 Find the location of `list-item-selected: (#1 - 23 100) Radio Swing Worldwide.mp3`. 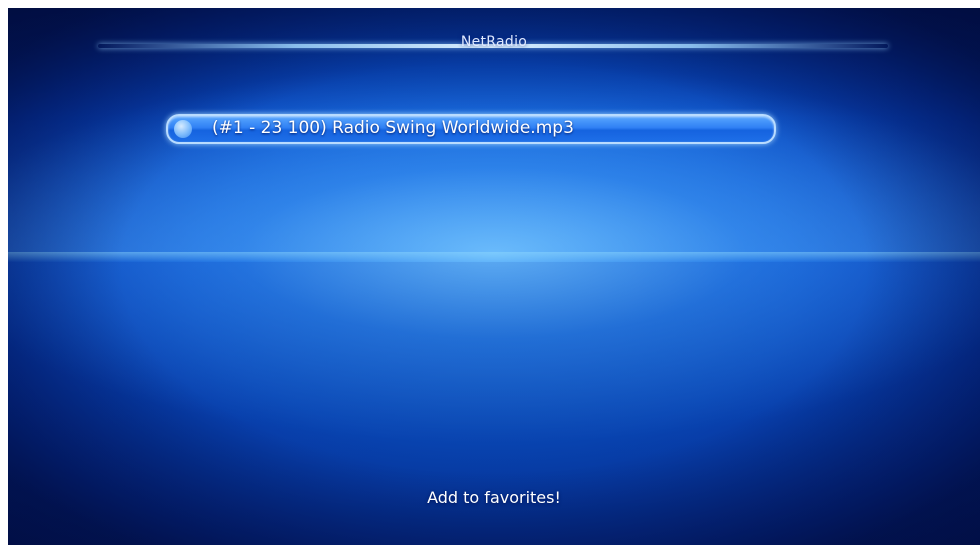

list-item-selected: (#1 - 23 100) Radio Swing Worldwide.mp3 is located at coordinates (471, 129).